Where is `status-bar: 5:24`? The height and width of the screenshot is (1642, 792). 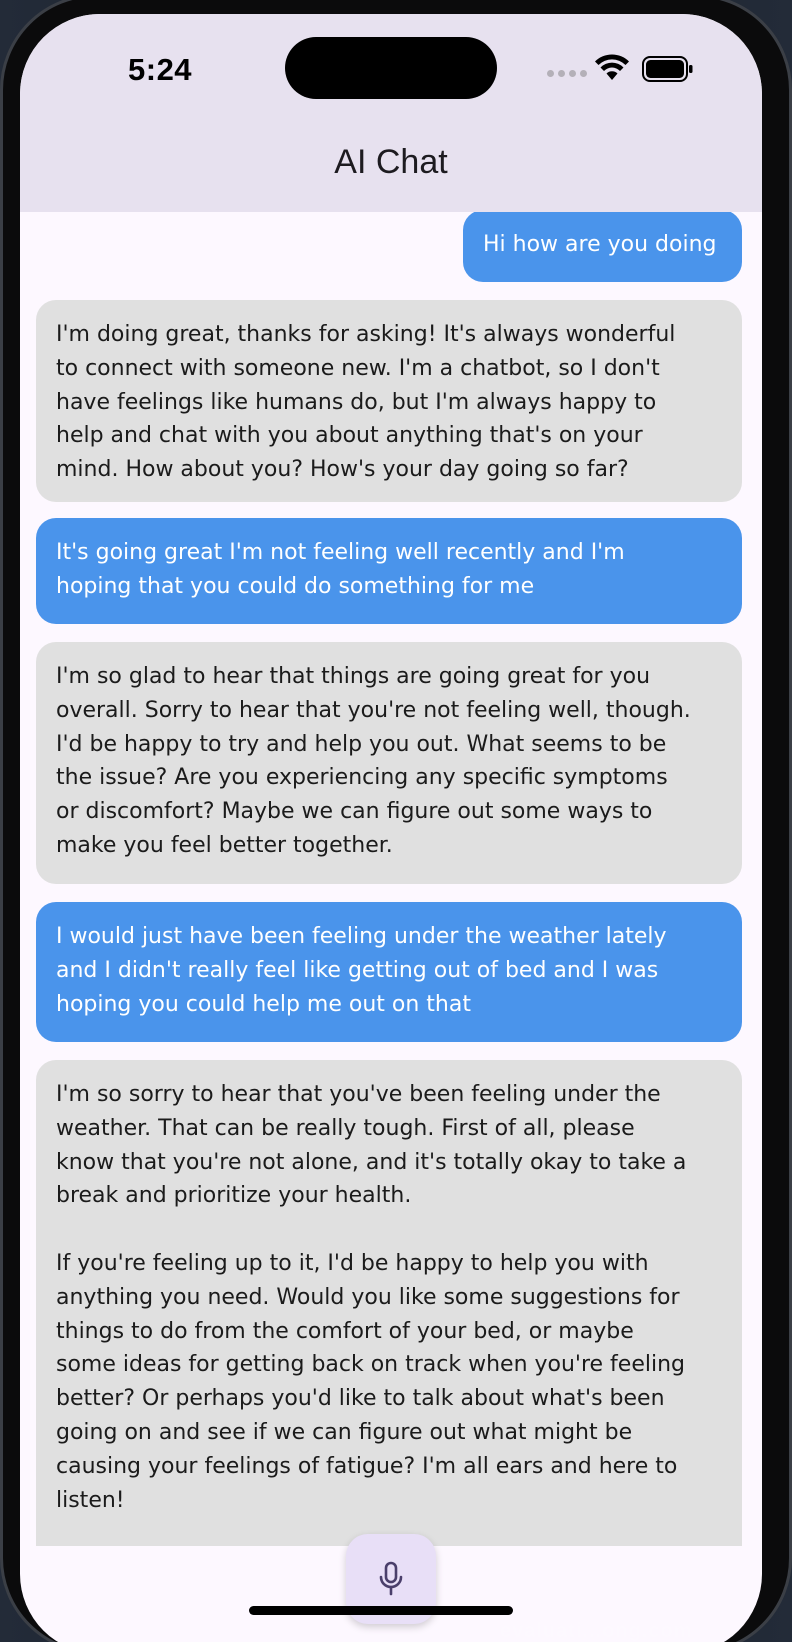
status-bar: 5:24 is located at coordinates (391, 69).